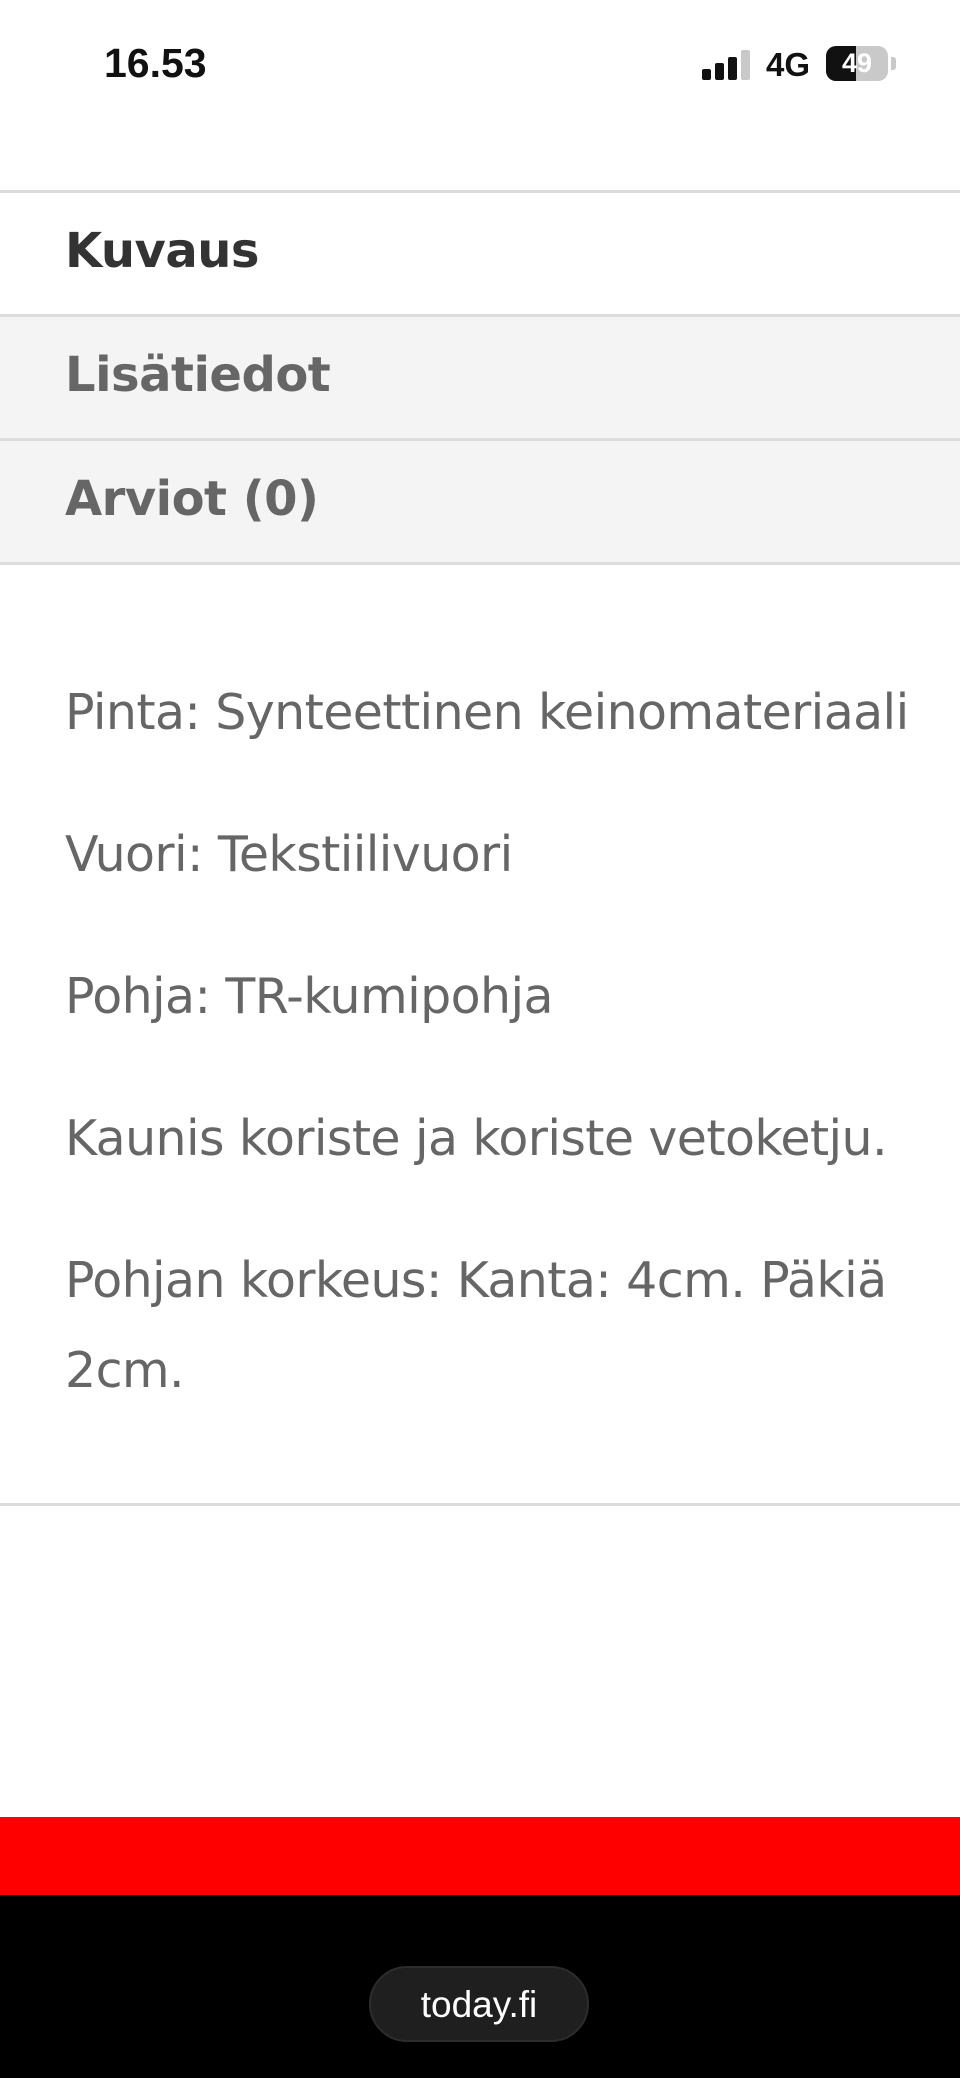  I want to click on tab-label: Arviot (0), so click(192, 499).